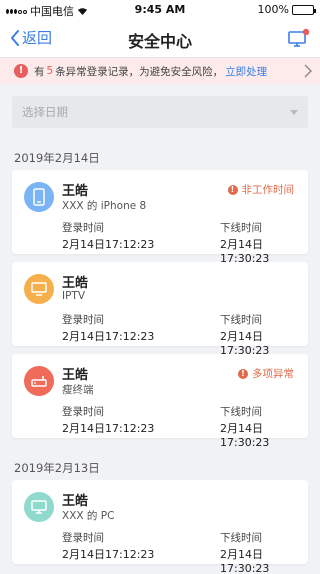 The width and height of the screenshot is (320, 574). I want to click on status-right: 100%, so click(286, 9).